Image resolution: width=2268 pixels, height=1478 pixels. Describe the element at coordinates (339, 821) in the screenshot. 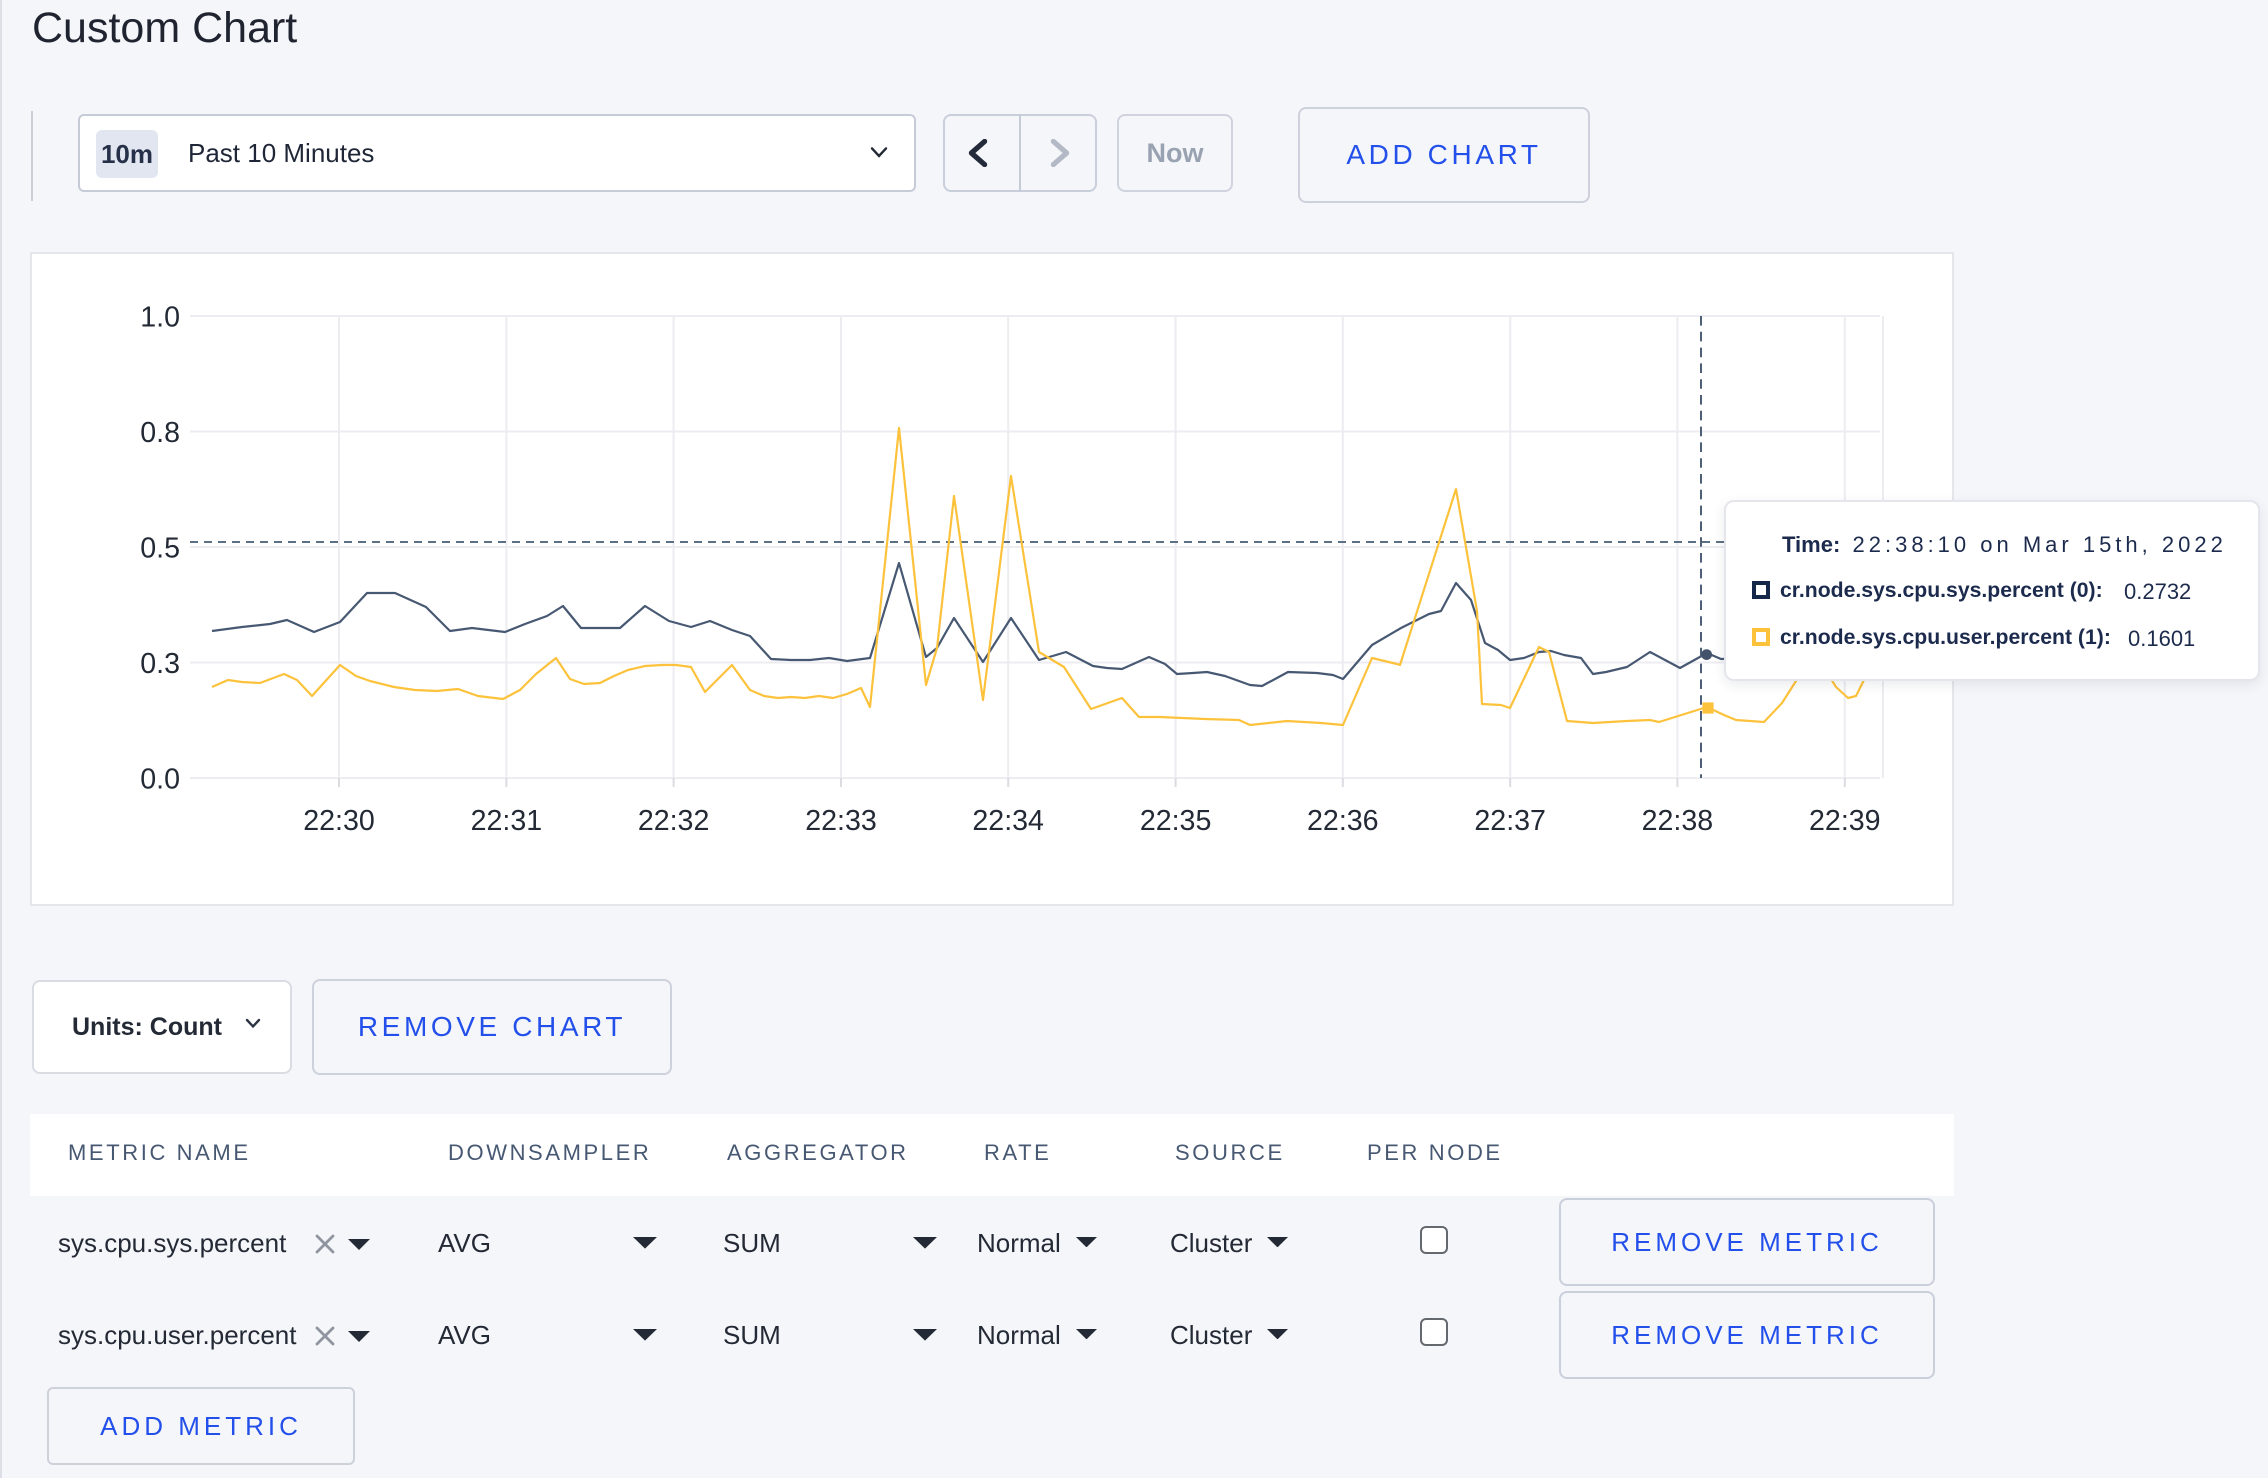

I see `svg-text: 22:30` at that location.